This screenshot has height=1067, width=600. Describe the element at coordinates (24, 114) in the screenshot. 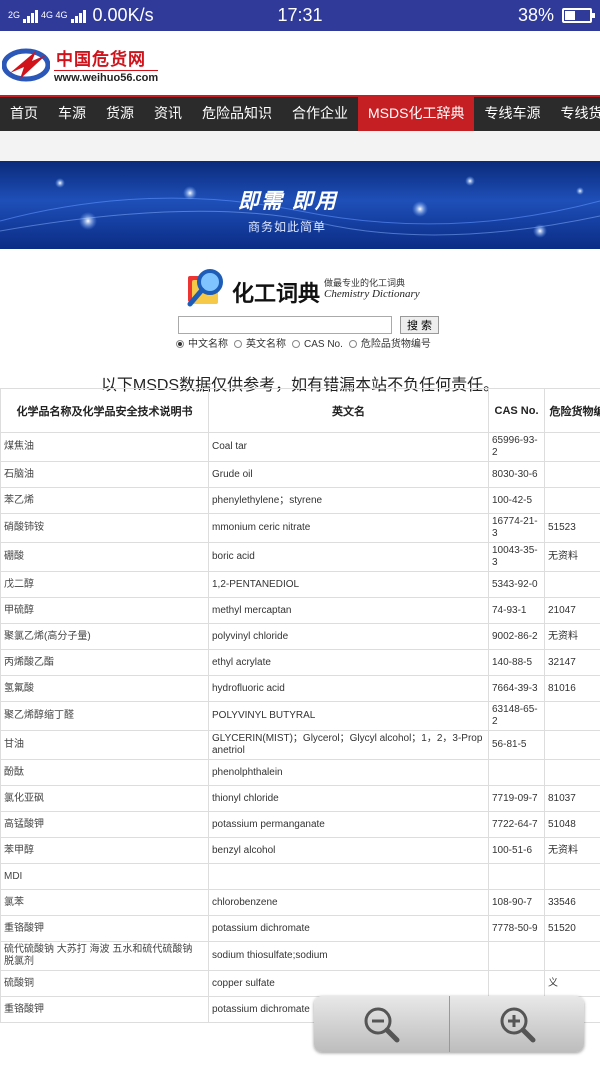

I see `nav-item-0: 首页` at that location.